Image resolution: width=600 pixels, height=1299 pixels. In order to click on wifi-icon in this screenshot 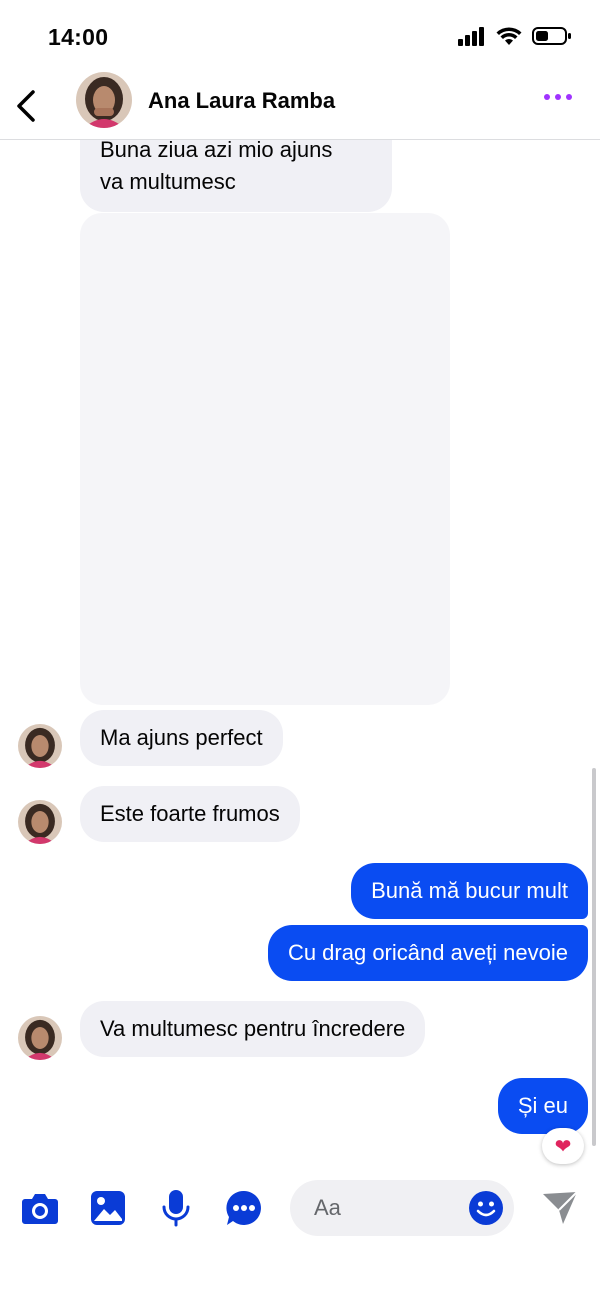, I will do `click(509, 38)`.